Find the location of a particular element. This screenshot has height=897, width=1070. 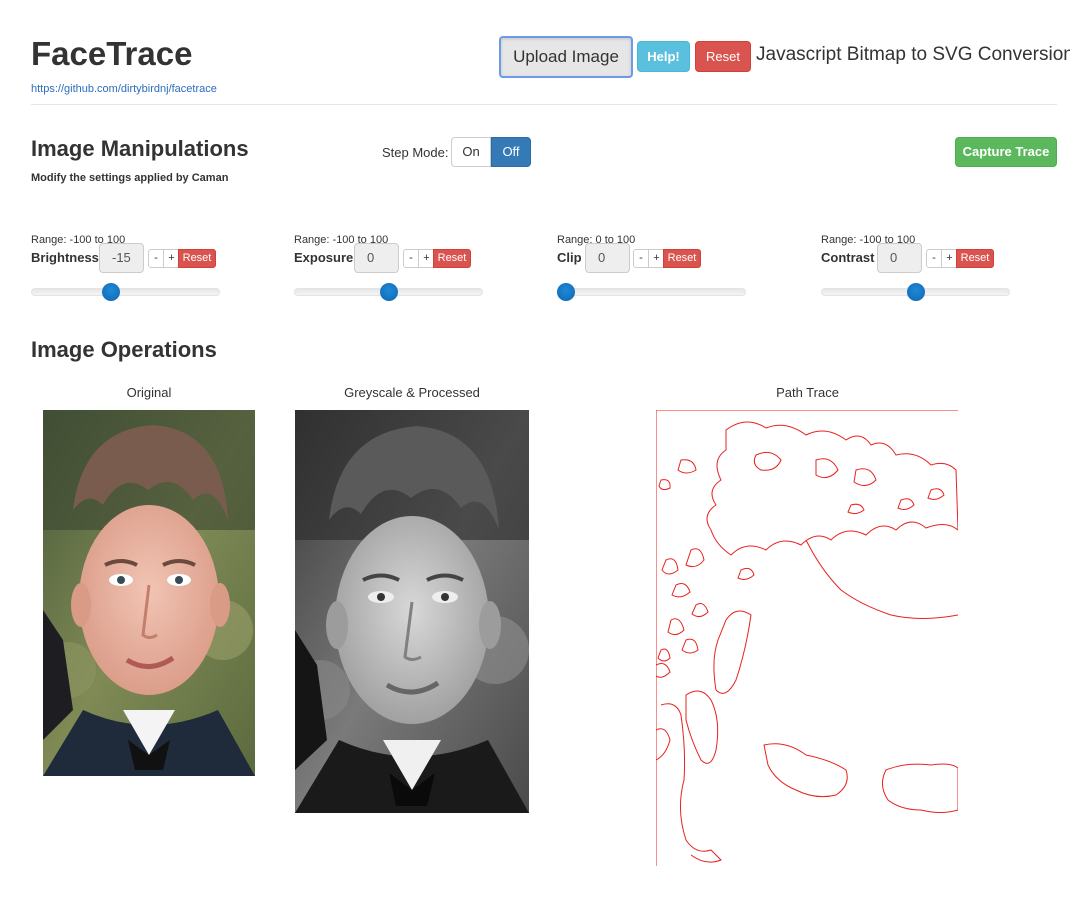

clip-decrement-button: - is located at coordinates (641, 258).